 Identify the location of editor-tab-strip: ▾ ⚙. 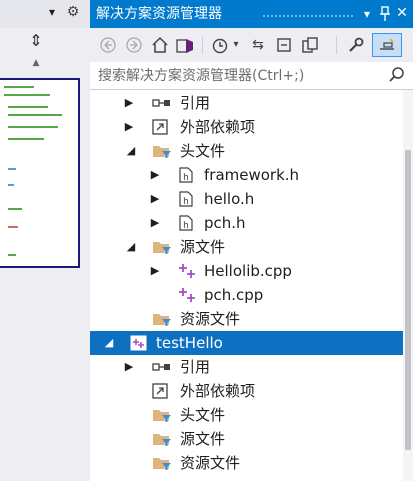
(45, 14).